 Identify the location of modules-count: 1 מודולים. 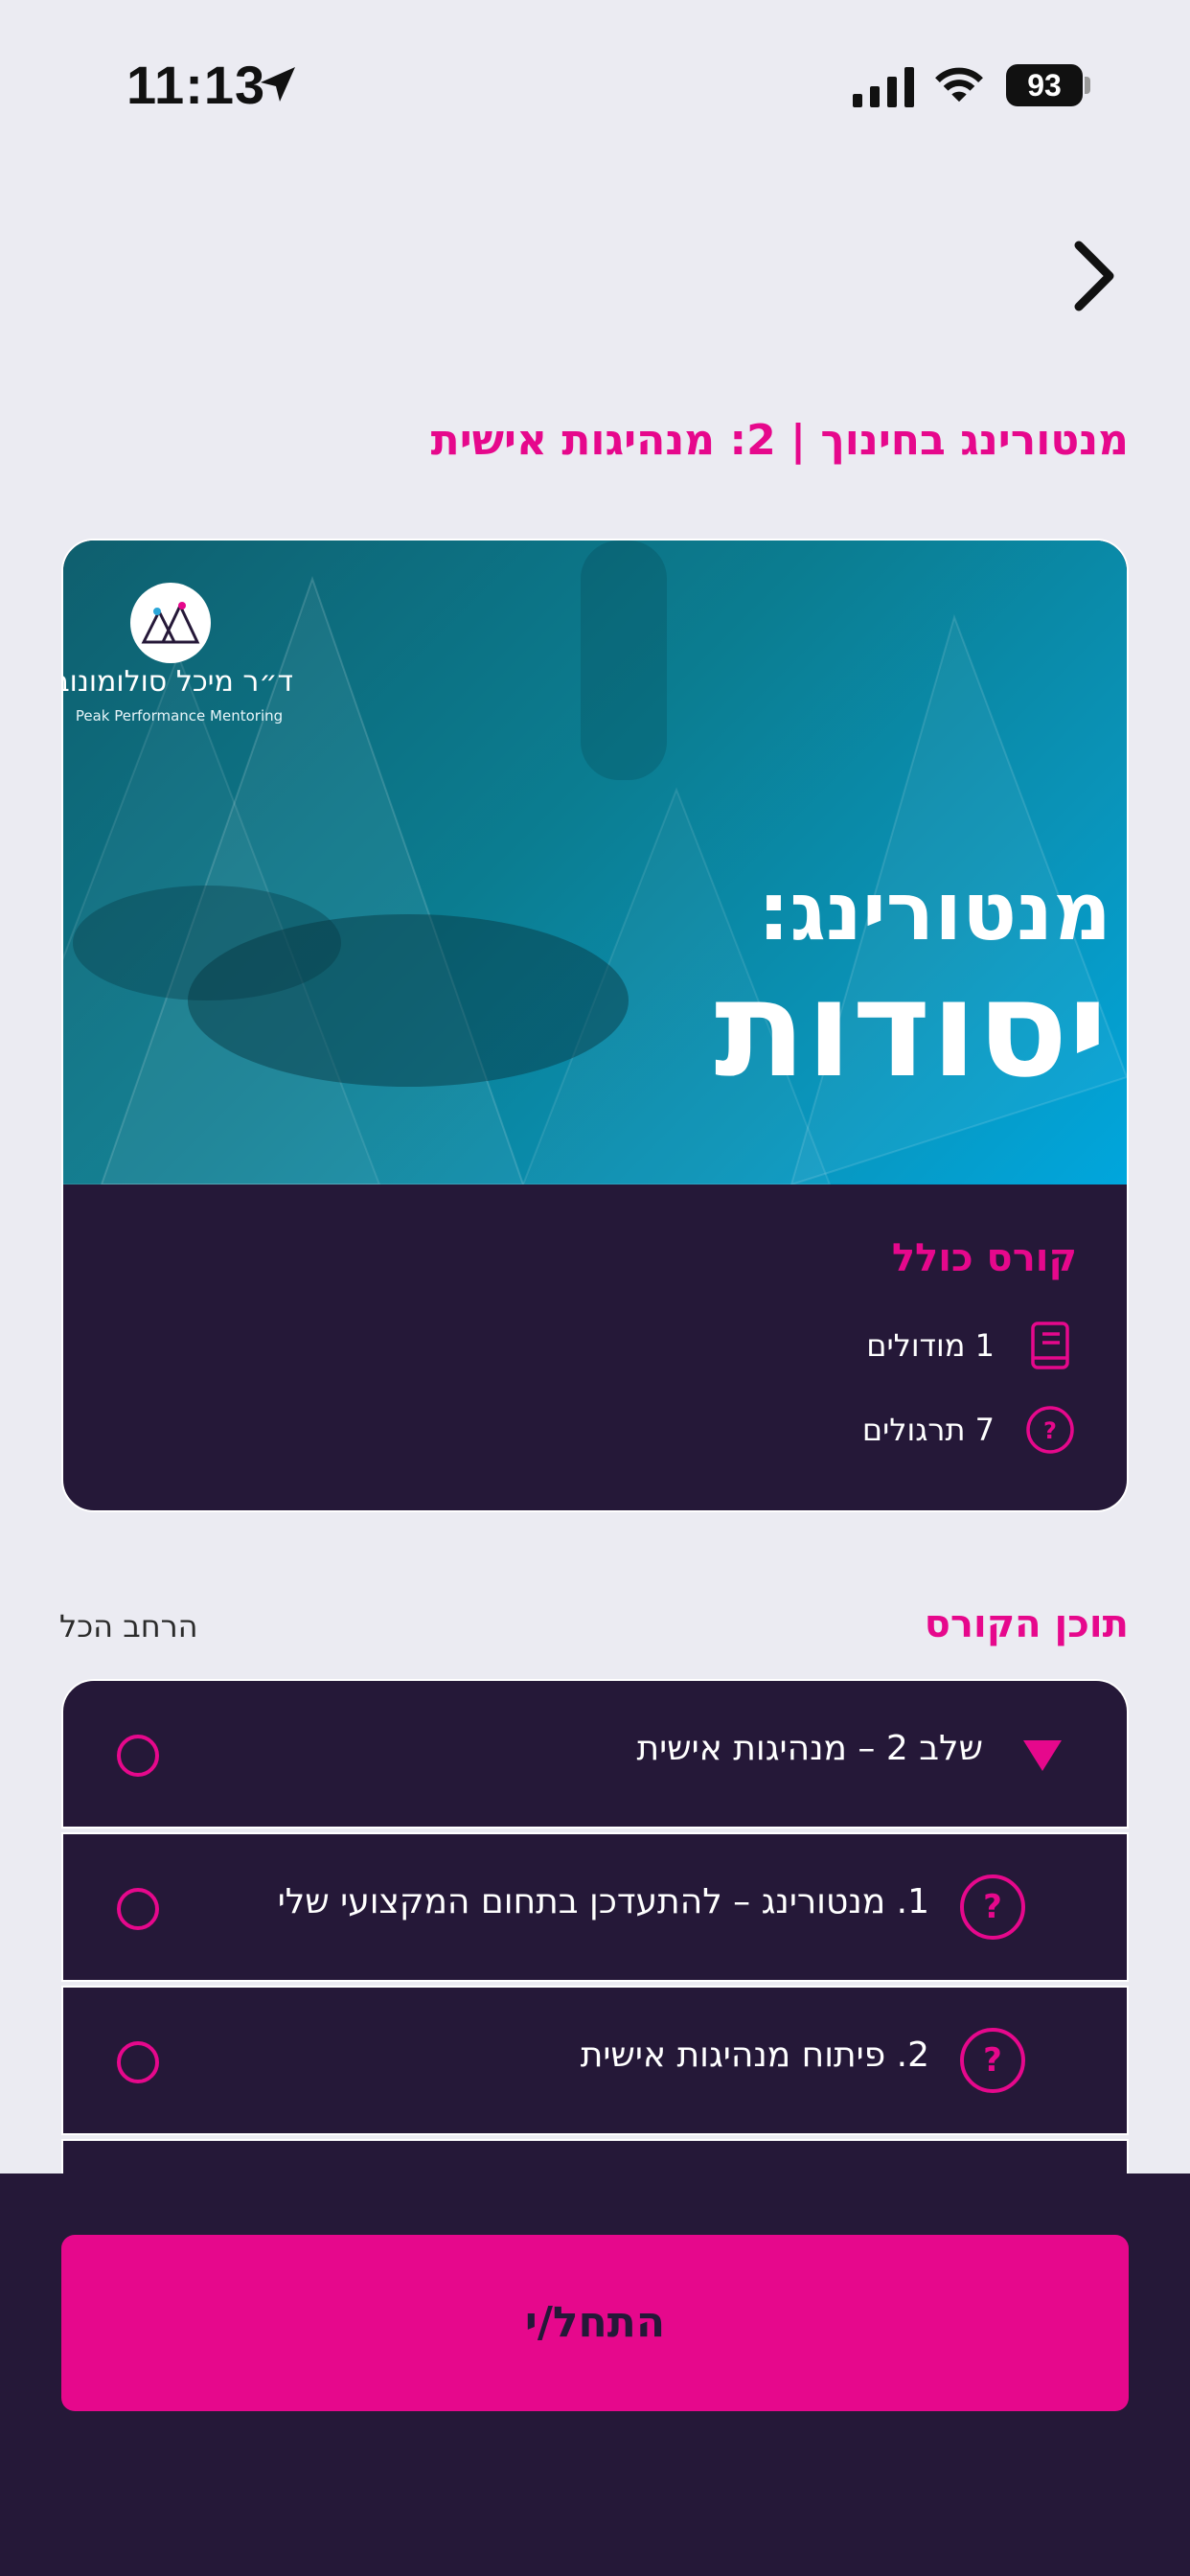
(972, 1345).